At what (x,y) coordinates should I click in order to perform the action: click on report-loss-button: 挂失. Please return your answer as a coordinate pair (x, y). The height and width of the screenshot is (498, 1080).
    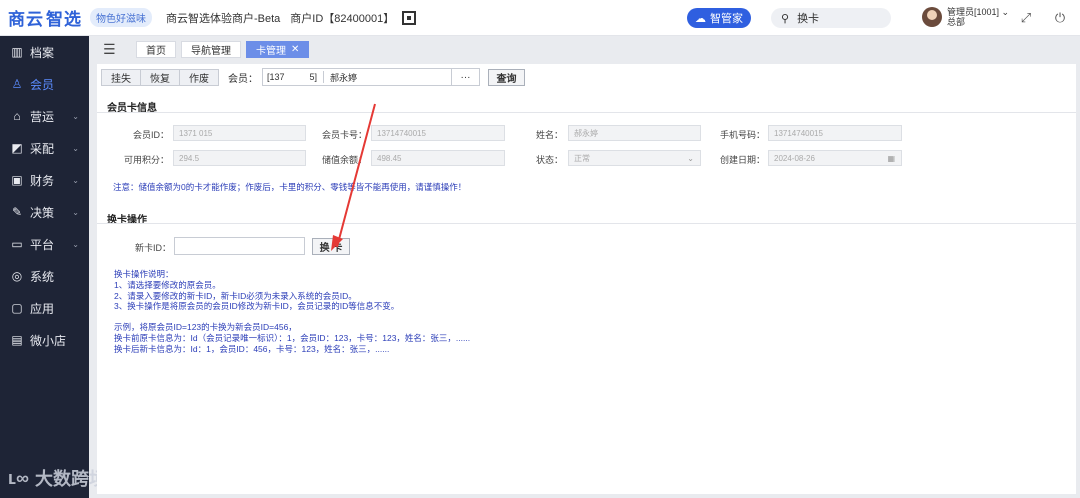
    Looking at the image, I should click on (121, 77).